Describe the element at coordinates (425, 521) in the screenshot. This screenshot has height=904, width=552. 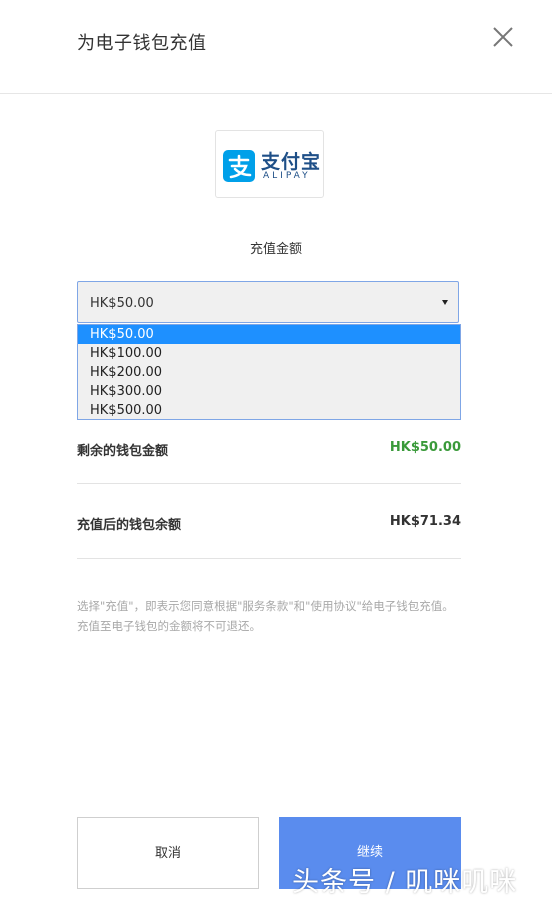
I see `after-balance-value: HK$71.34` at that location.